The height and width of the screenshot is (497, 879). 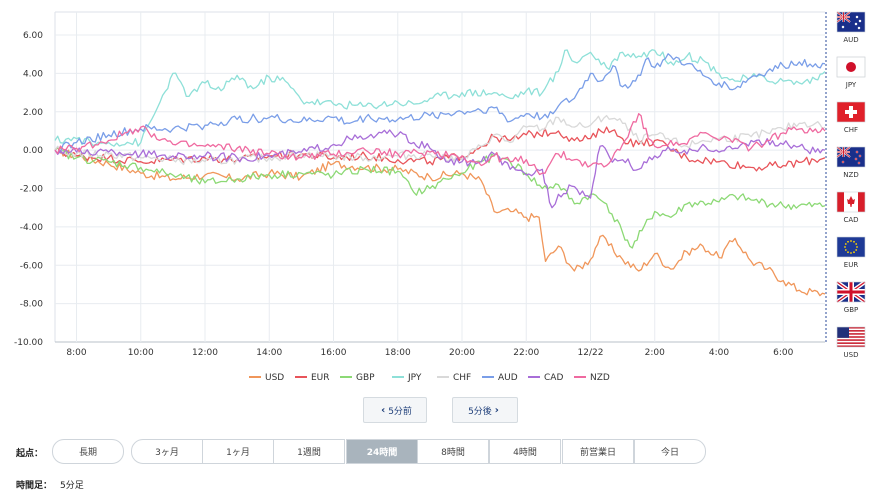 I want to click on flag-item-eur: EUR, so click(x=851, y=252).